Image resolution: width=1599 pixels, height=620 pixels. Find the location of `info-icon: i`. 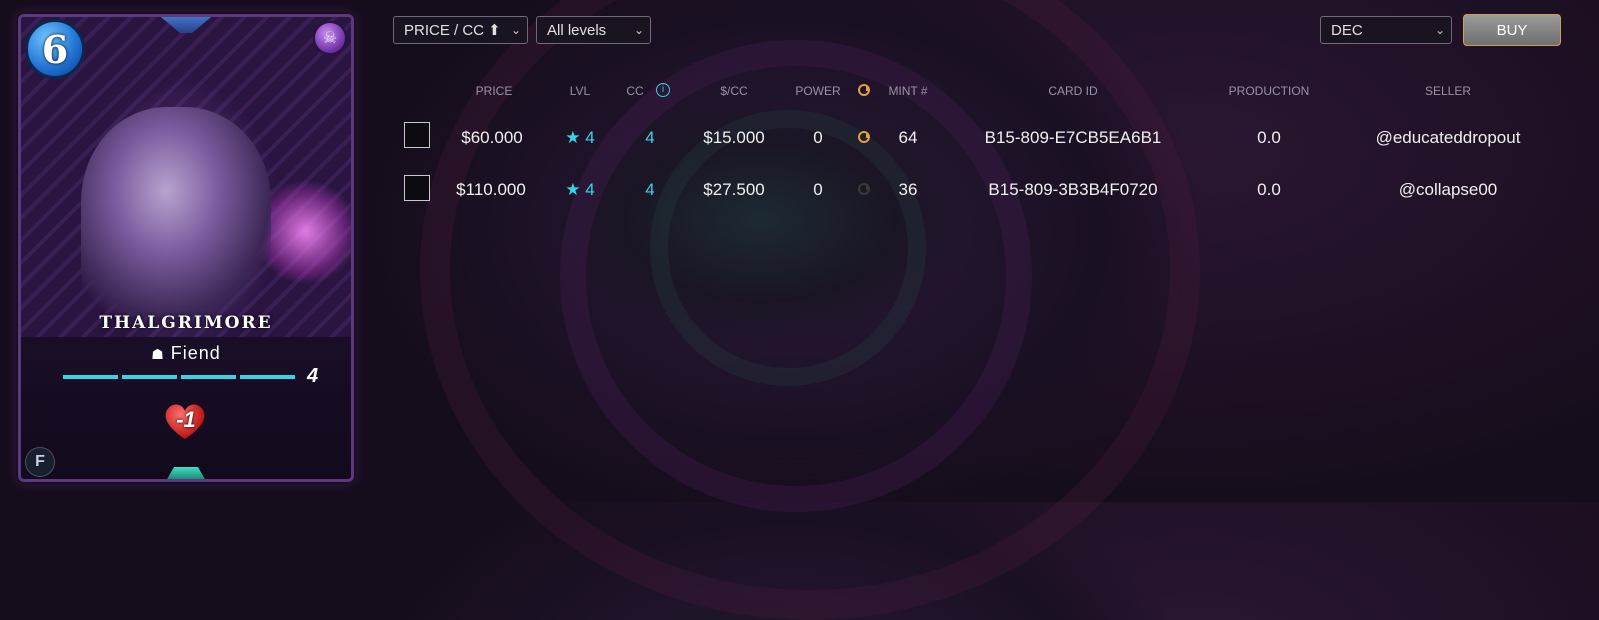

info-icon: i is located at coordinates (663, 90).